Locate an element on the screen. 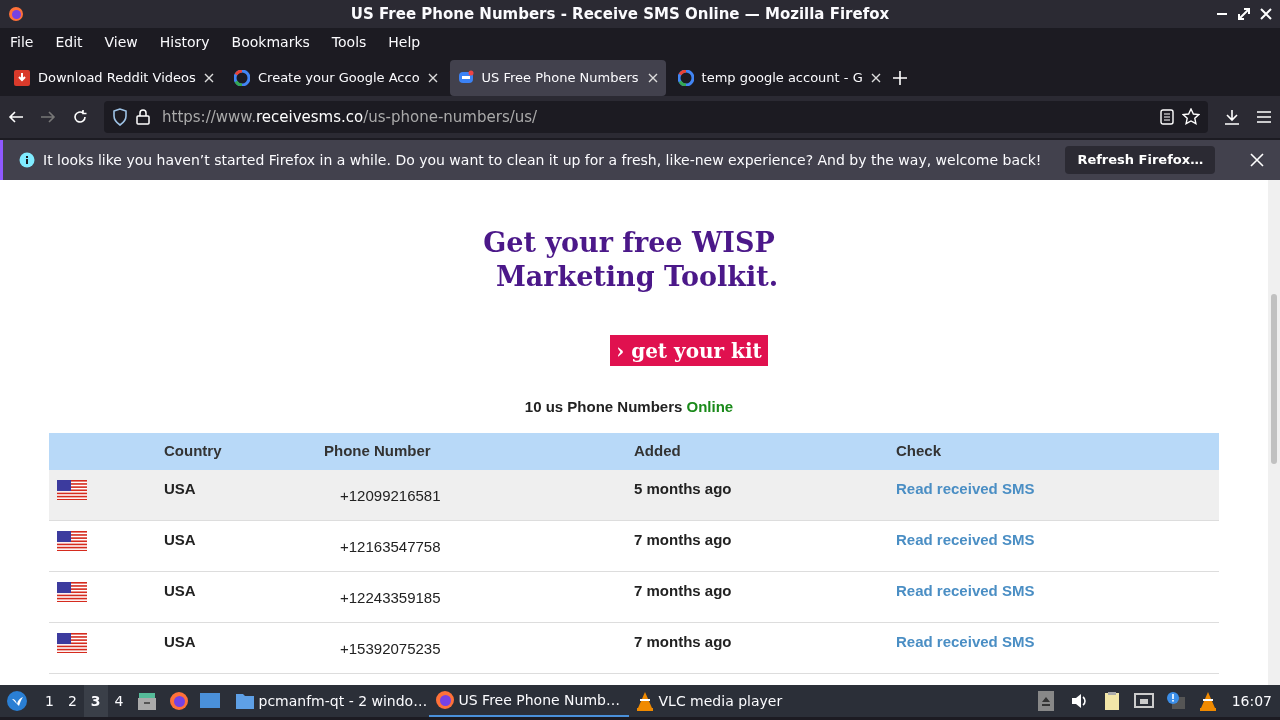 This screenshot has height=720, width=1280. menu-item: Help is located at coordinates (405, 42).